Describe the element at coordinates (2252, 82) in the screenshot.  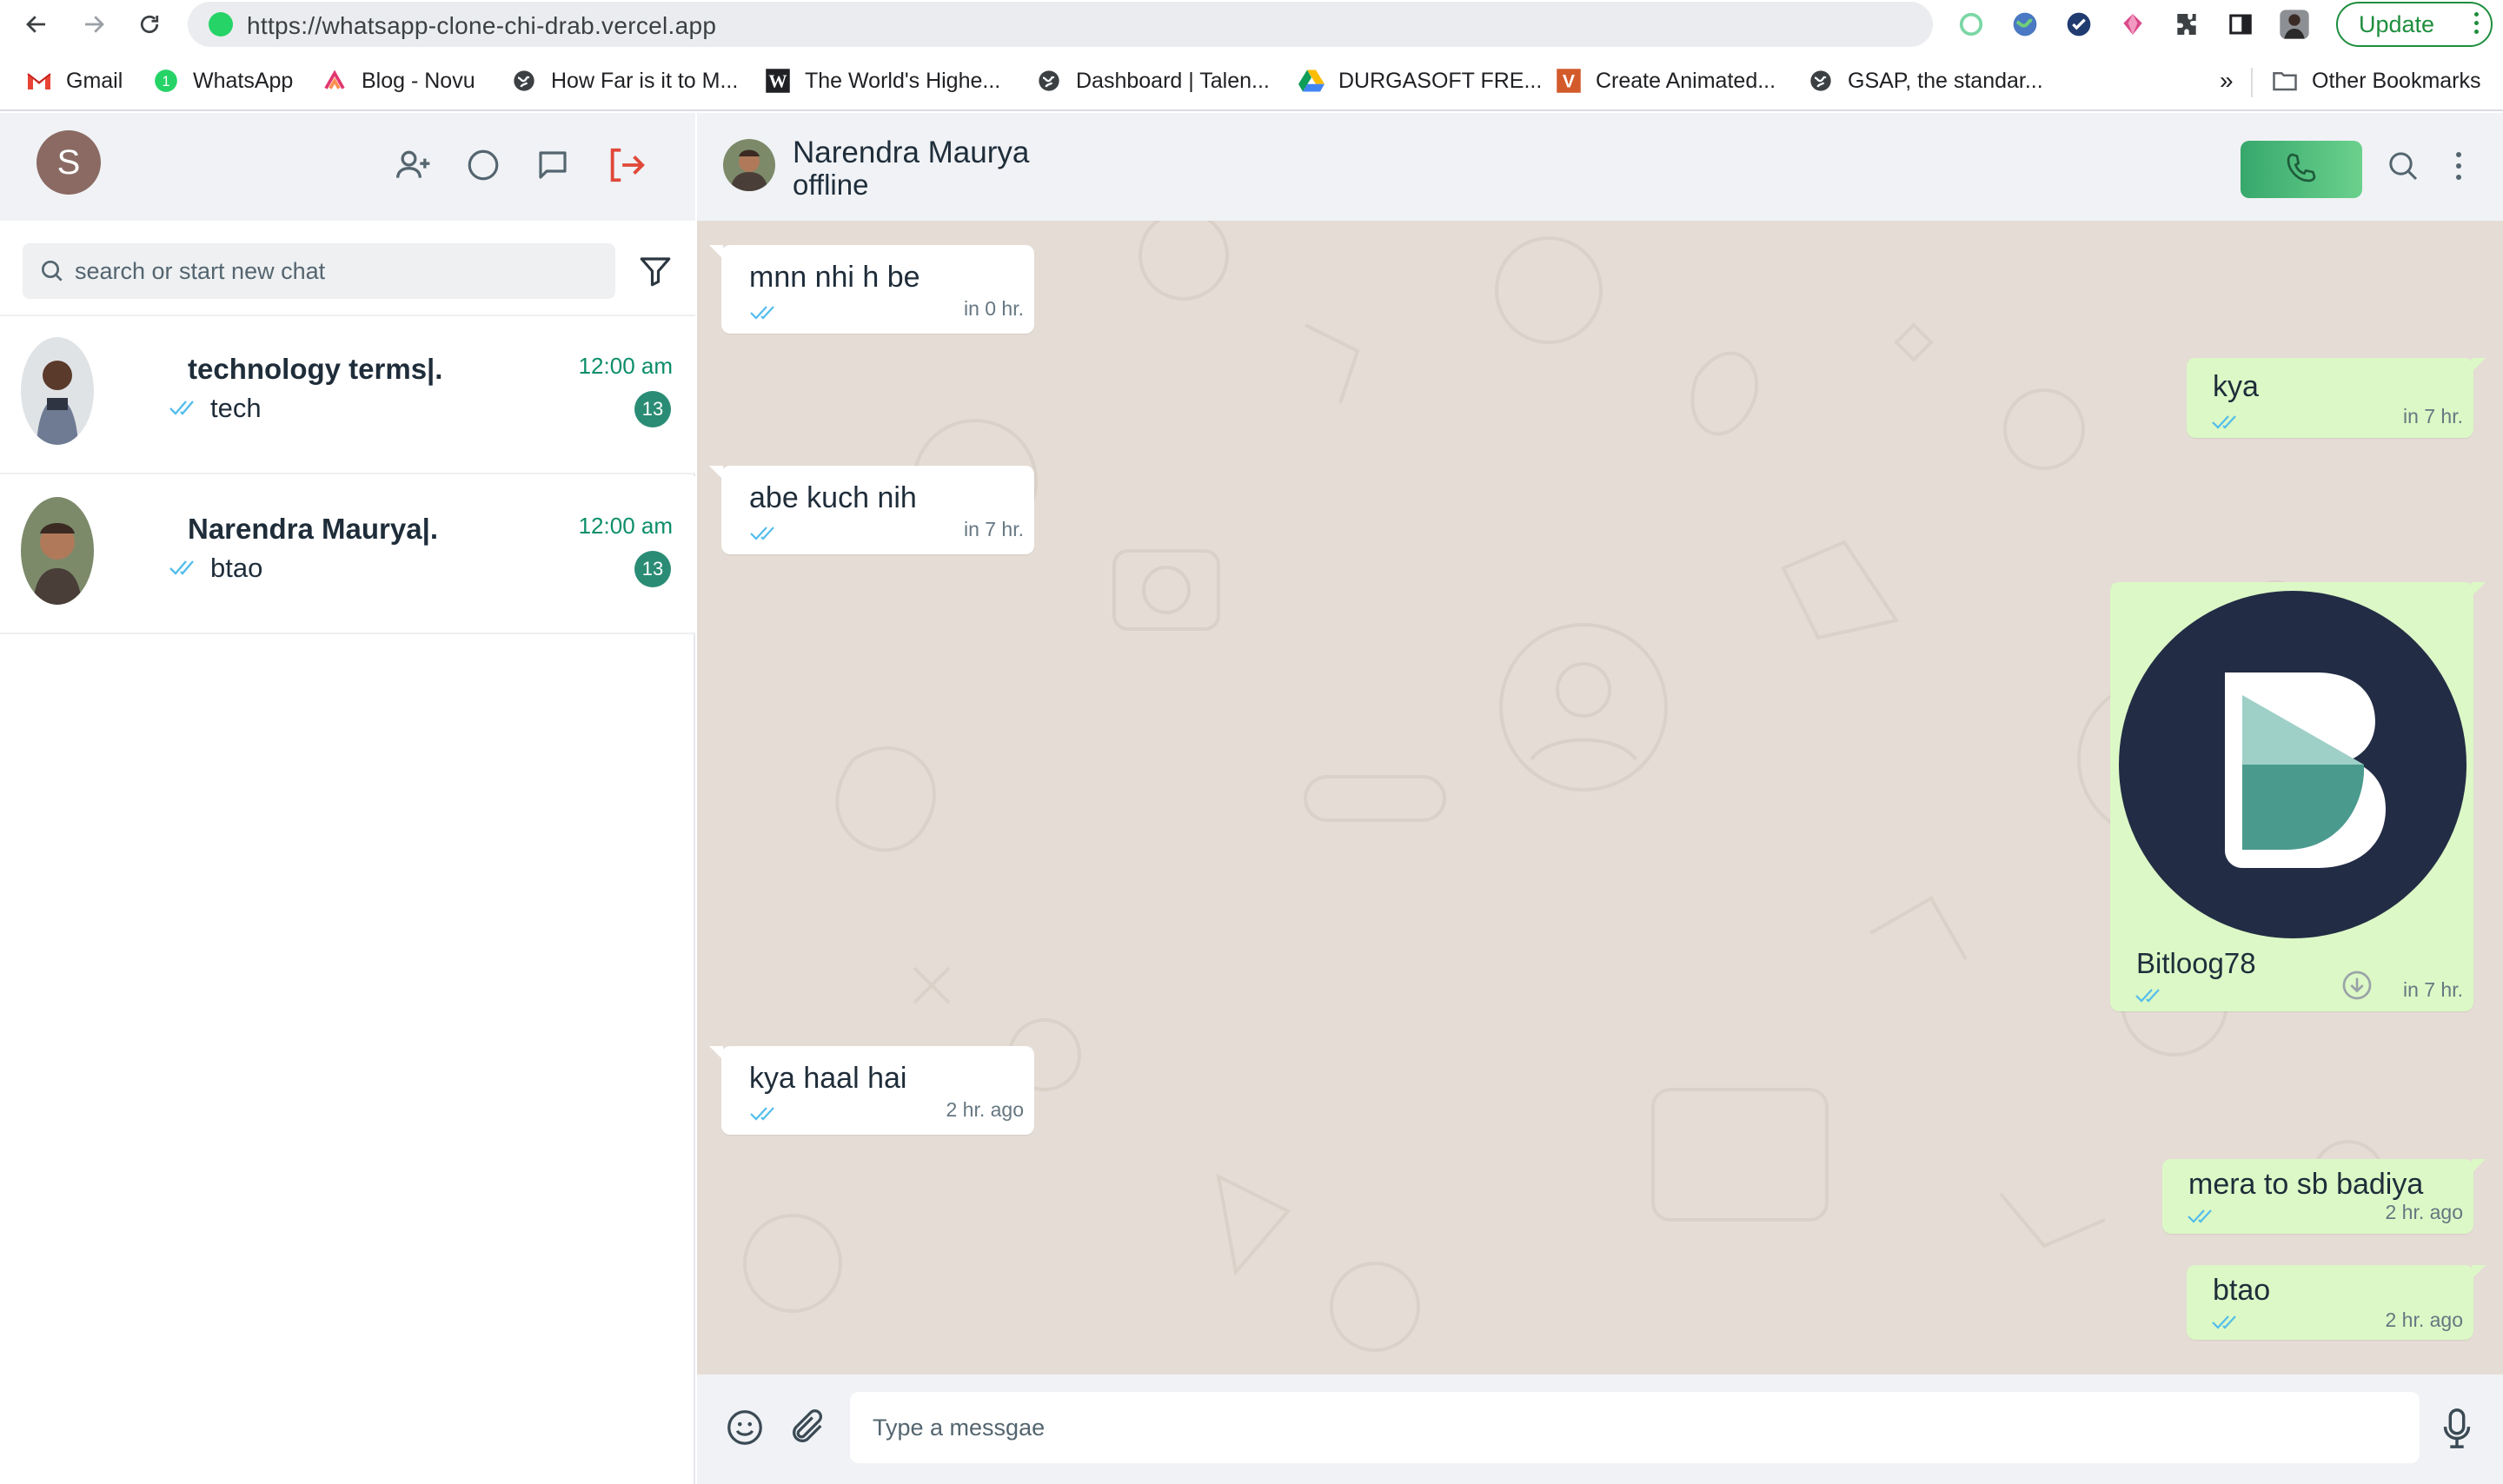
I see `divider` at that location.